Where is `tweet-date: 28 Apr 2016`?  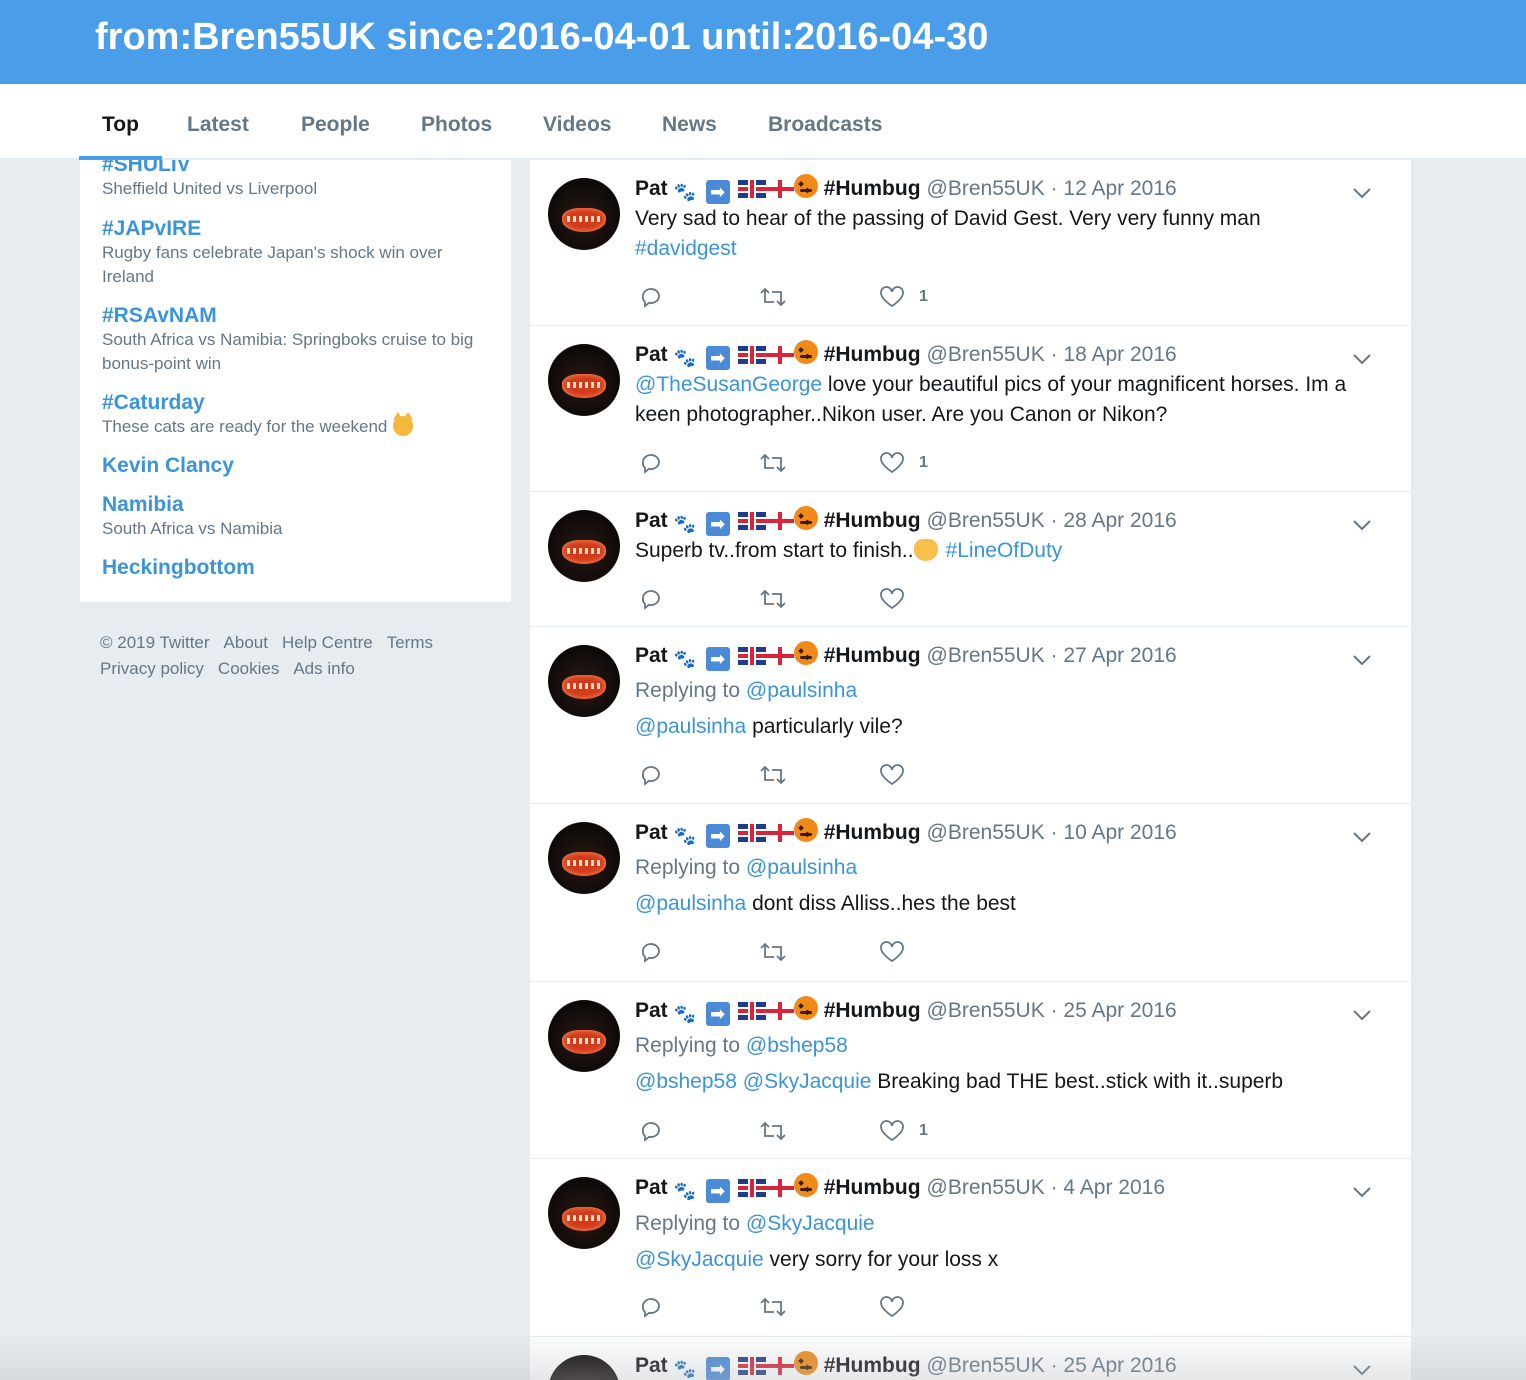
tweet-date: 28 Apr 2016 is located at coordinates (1119, 520).